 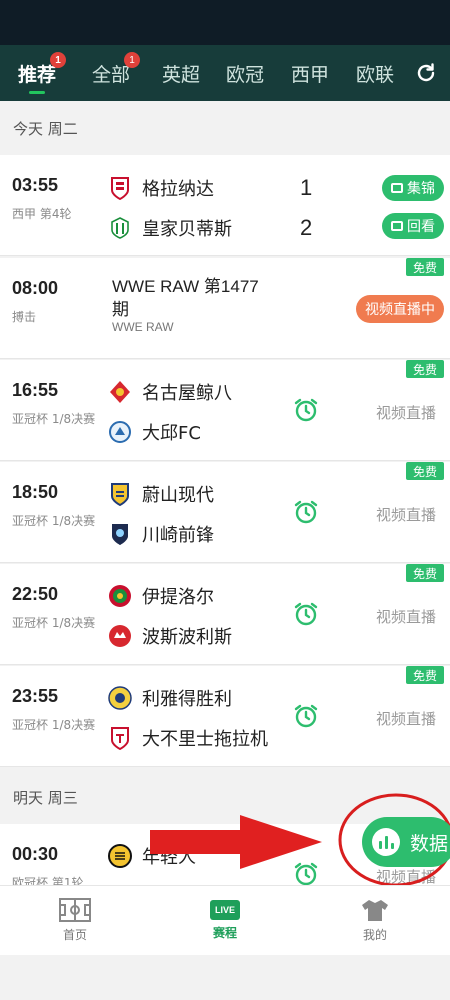 I want to click on nav-profile: 我的, so click(x=375, y=920).